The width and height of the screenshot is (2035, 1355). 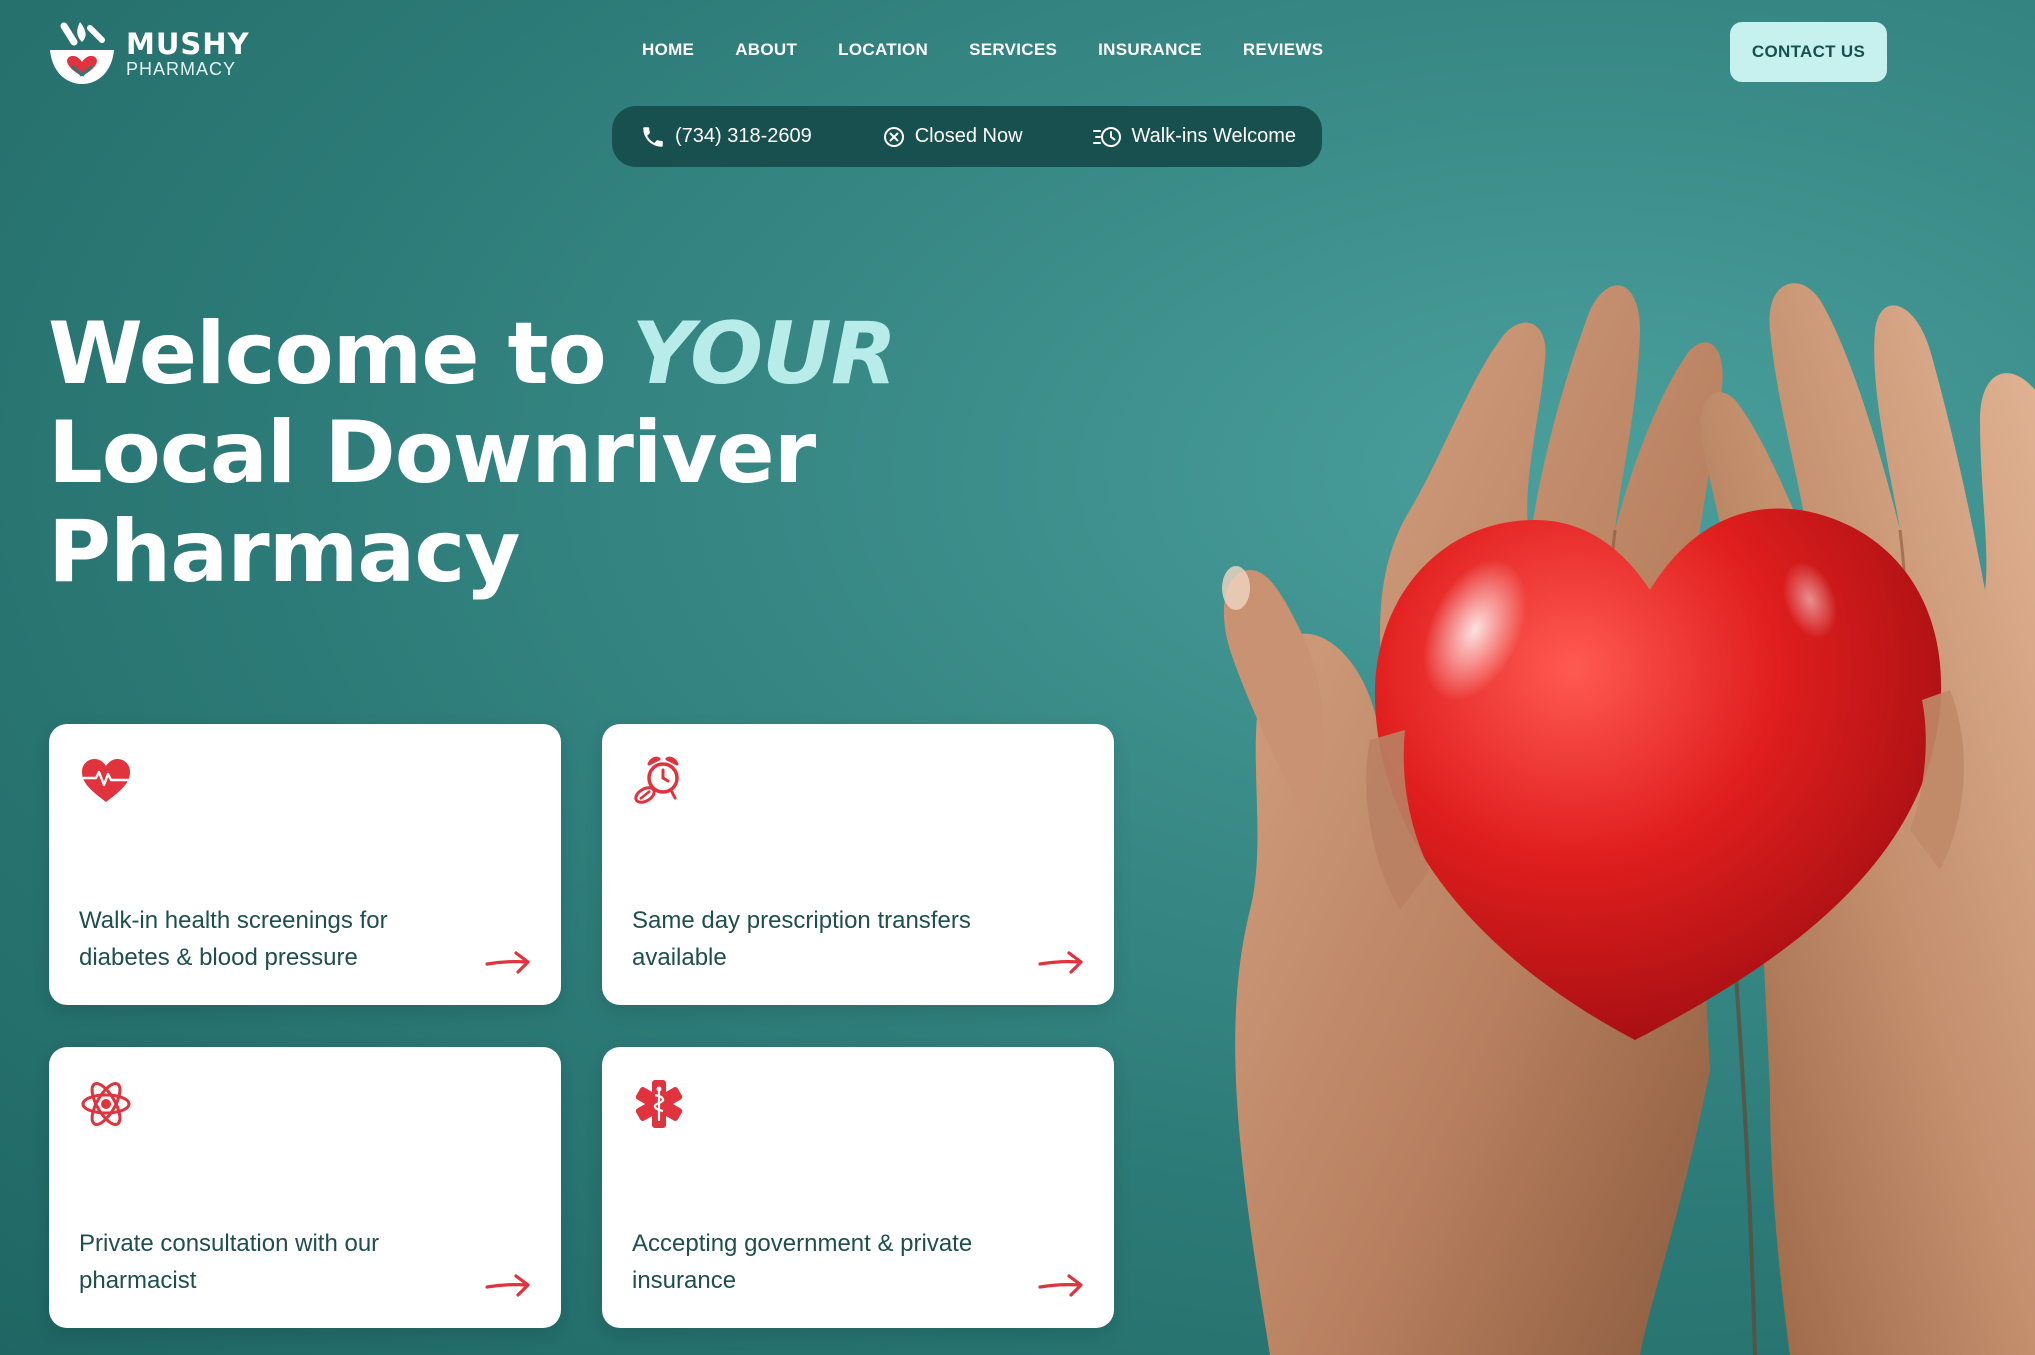 I want to click on title-line-2: Local Downriver, so click(x=432, y=453).